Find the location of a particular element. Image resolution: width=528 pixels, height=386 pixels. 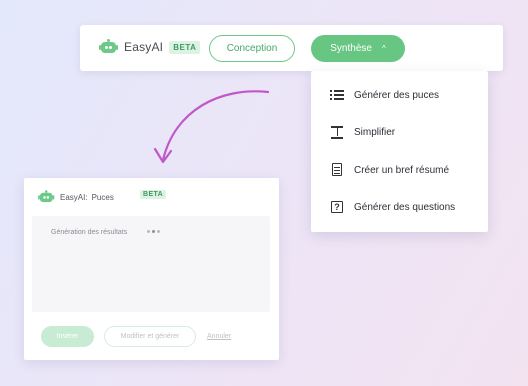

panel-mode: Puces is located at coordinates (102, 197).